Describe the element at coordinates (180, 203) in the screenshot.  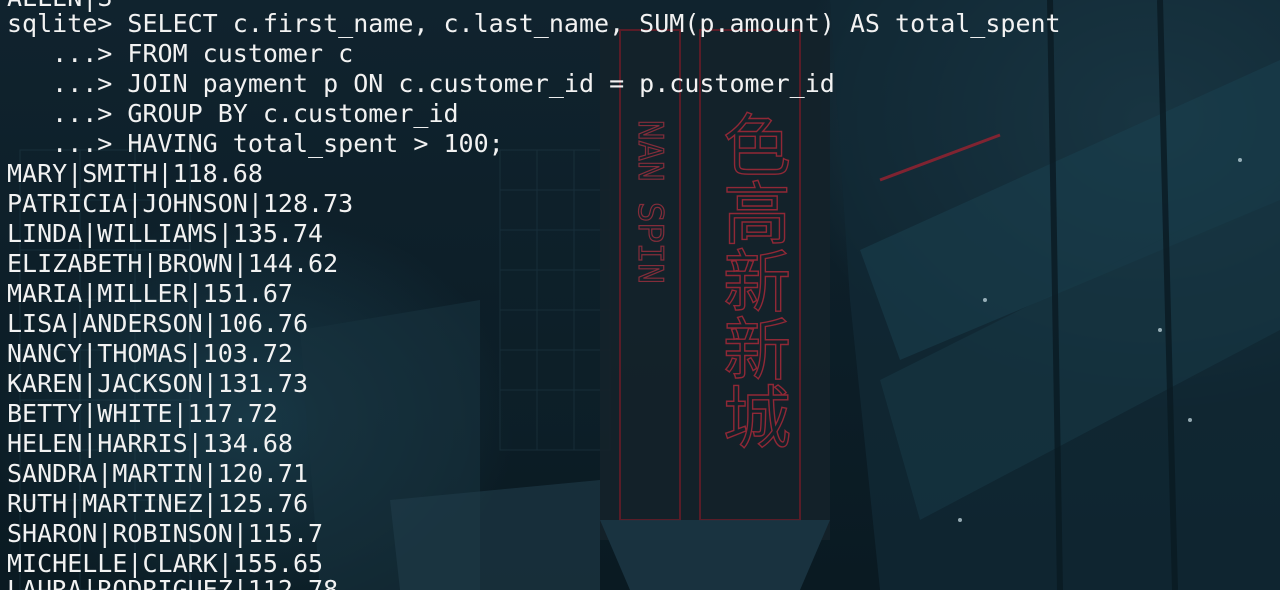
I see `result-row: PATRICIA|JOHNSON|128.73` at that location.